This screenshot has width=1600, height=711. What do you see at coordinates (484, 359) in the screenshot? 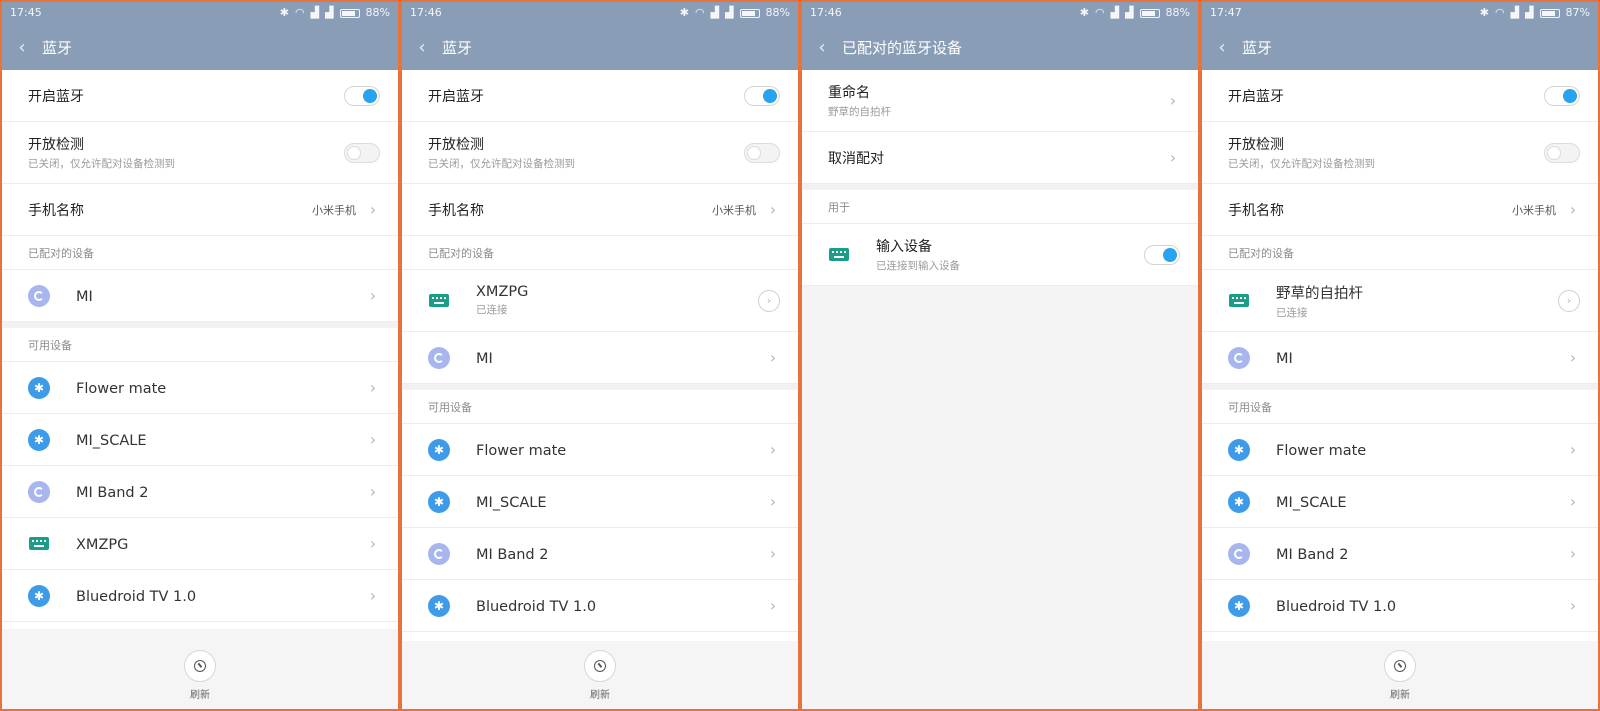
I see `device-name: MI` at bounding box center [484, 359].